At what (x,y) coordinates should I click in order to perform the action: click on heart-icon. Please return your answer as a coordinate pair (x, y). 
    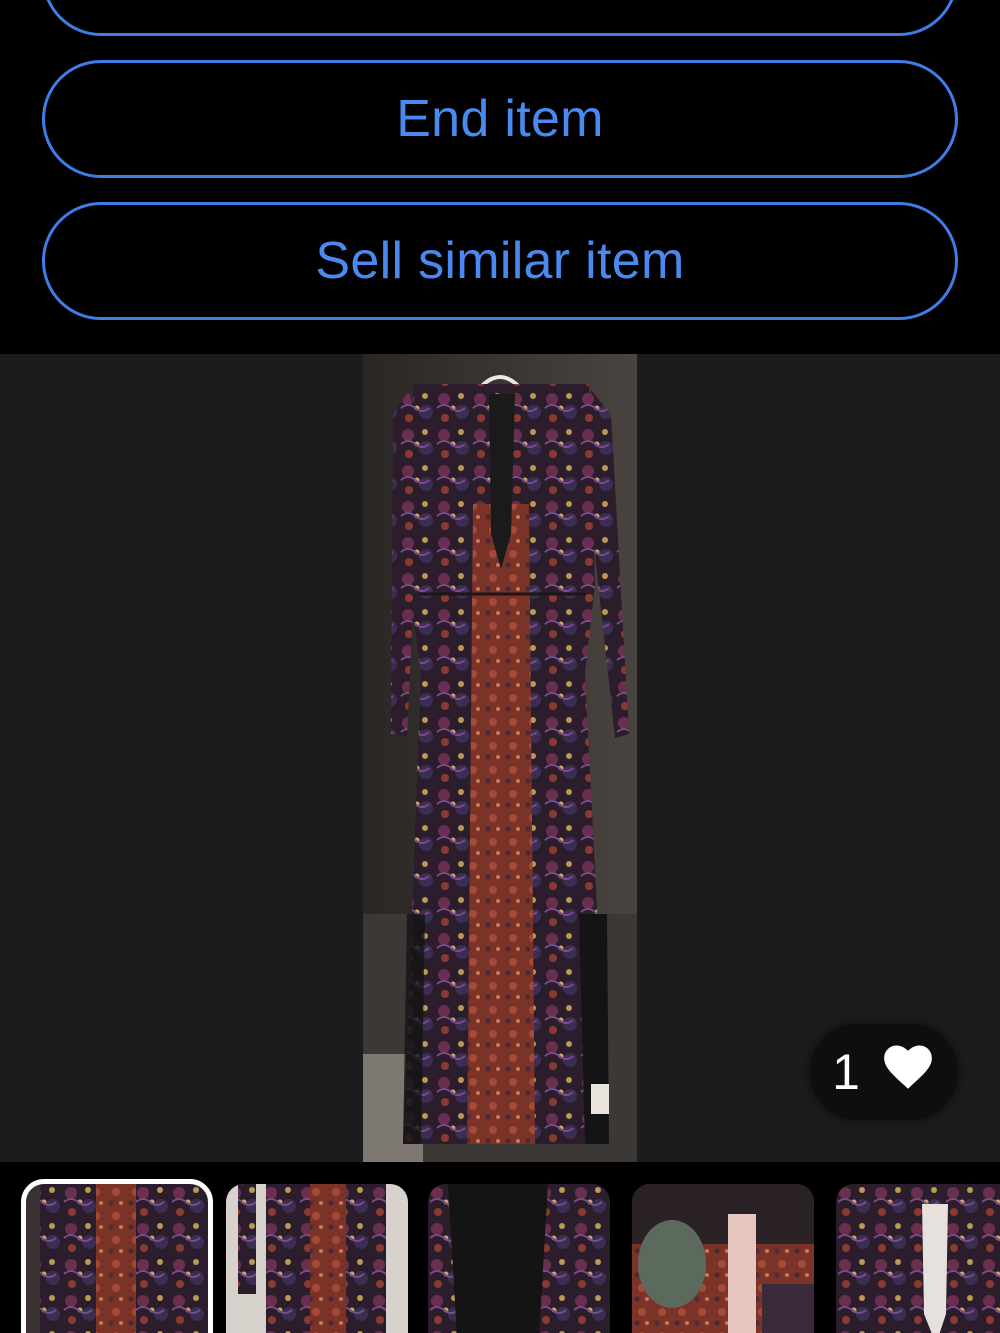
    Looking at the image, I should click on (908, 1072).